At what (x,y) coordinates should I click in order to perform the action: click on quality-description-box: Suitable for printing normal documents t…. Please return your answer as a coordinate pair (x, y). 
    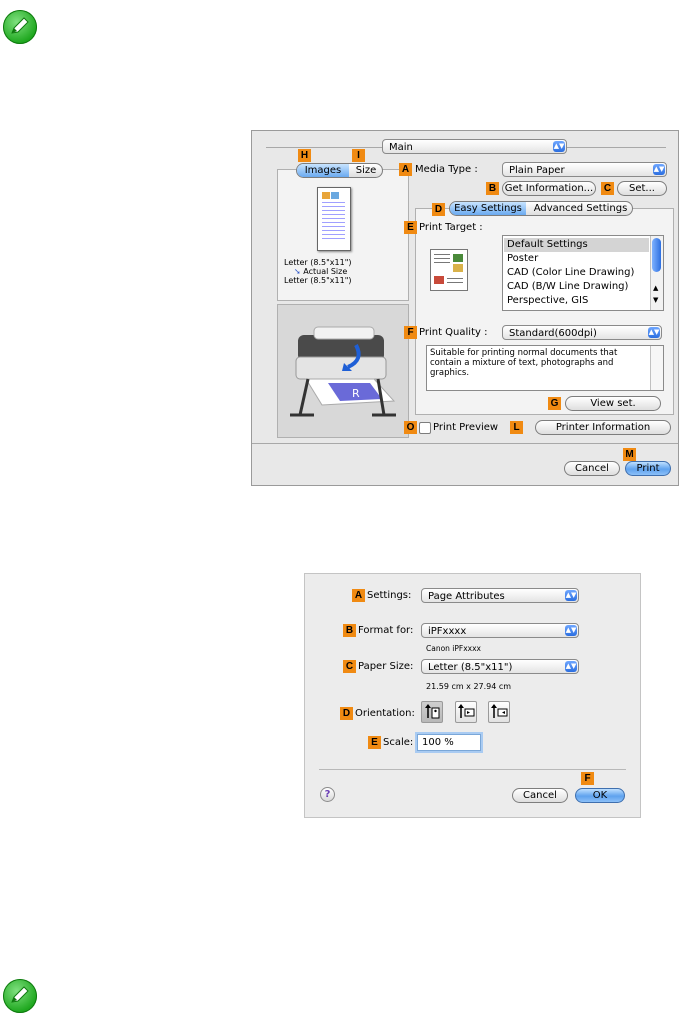
    Looking at the image, I should click on (545, 368).